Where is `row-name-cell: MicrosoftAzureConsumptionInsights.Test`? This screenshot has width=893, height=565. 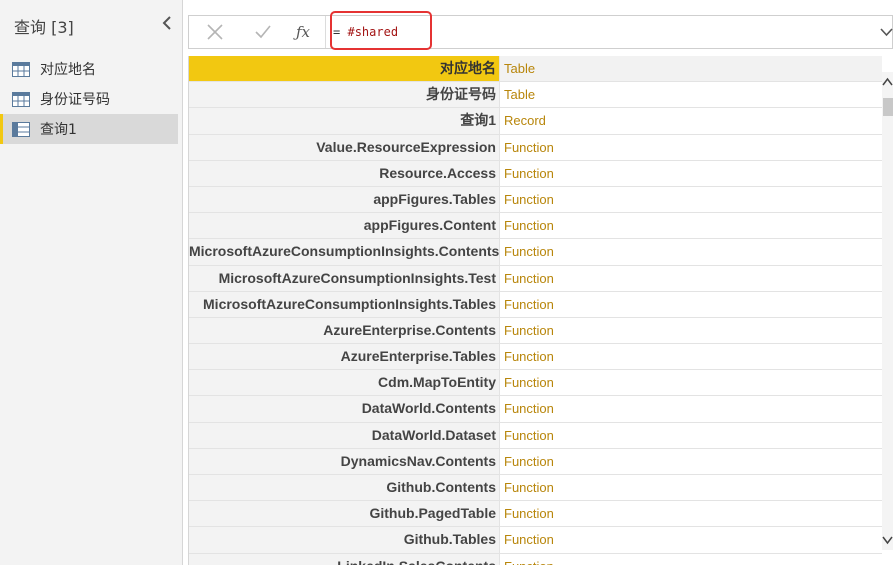 row-name-cell: MicrosoftAzureConsumptionInsights.Test is located at coordinates (344, 278).